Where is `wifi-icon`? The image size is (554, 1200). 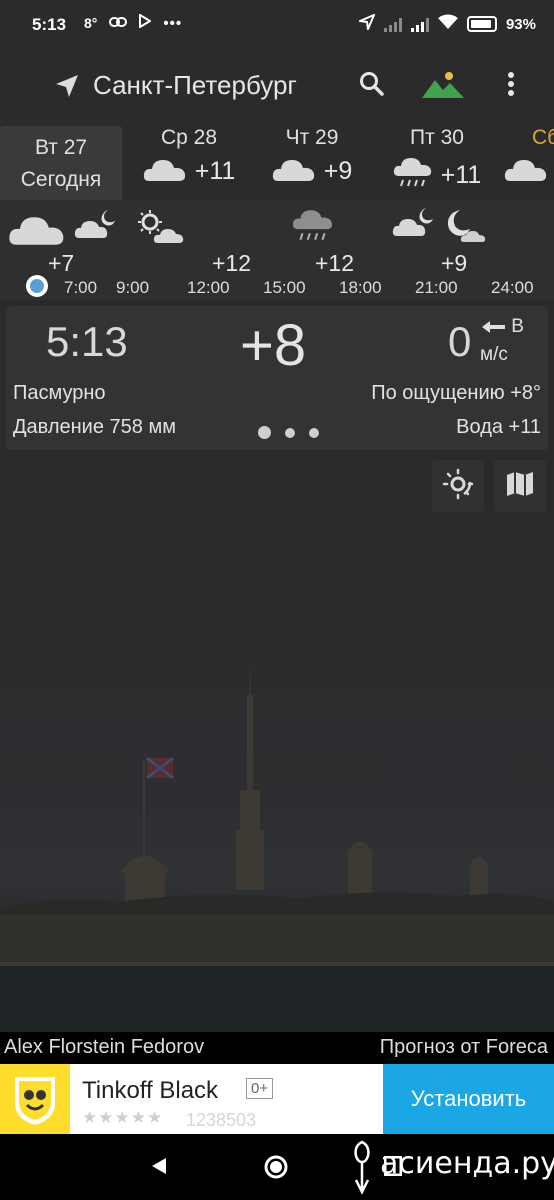
wifi-icon is located at coordinates (447, 24).